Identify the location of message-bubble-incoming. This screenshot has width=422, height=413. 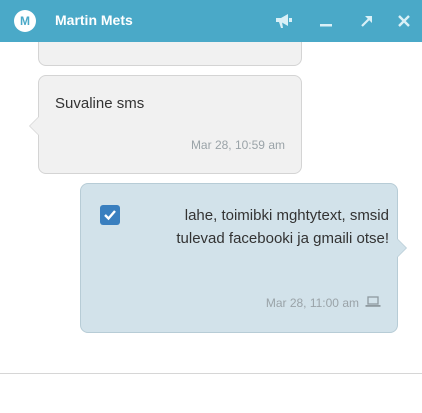
(170, 54).